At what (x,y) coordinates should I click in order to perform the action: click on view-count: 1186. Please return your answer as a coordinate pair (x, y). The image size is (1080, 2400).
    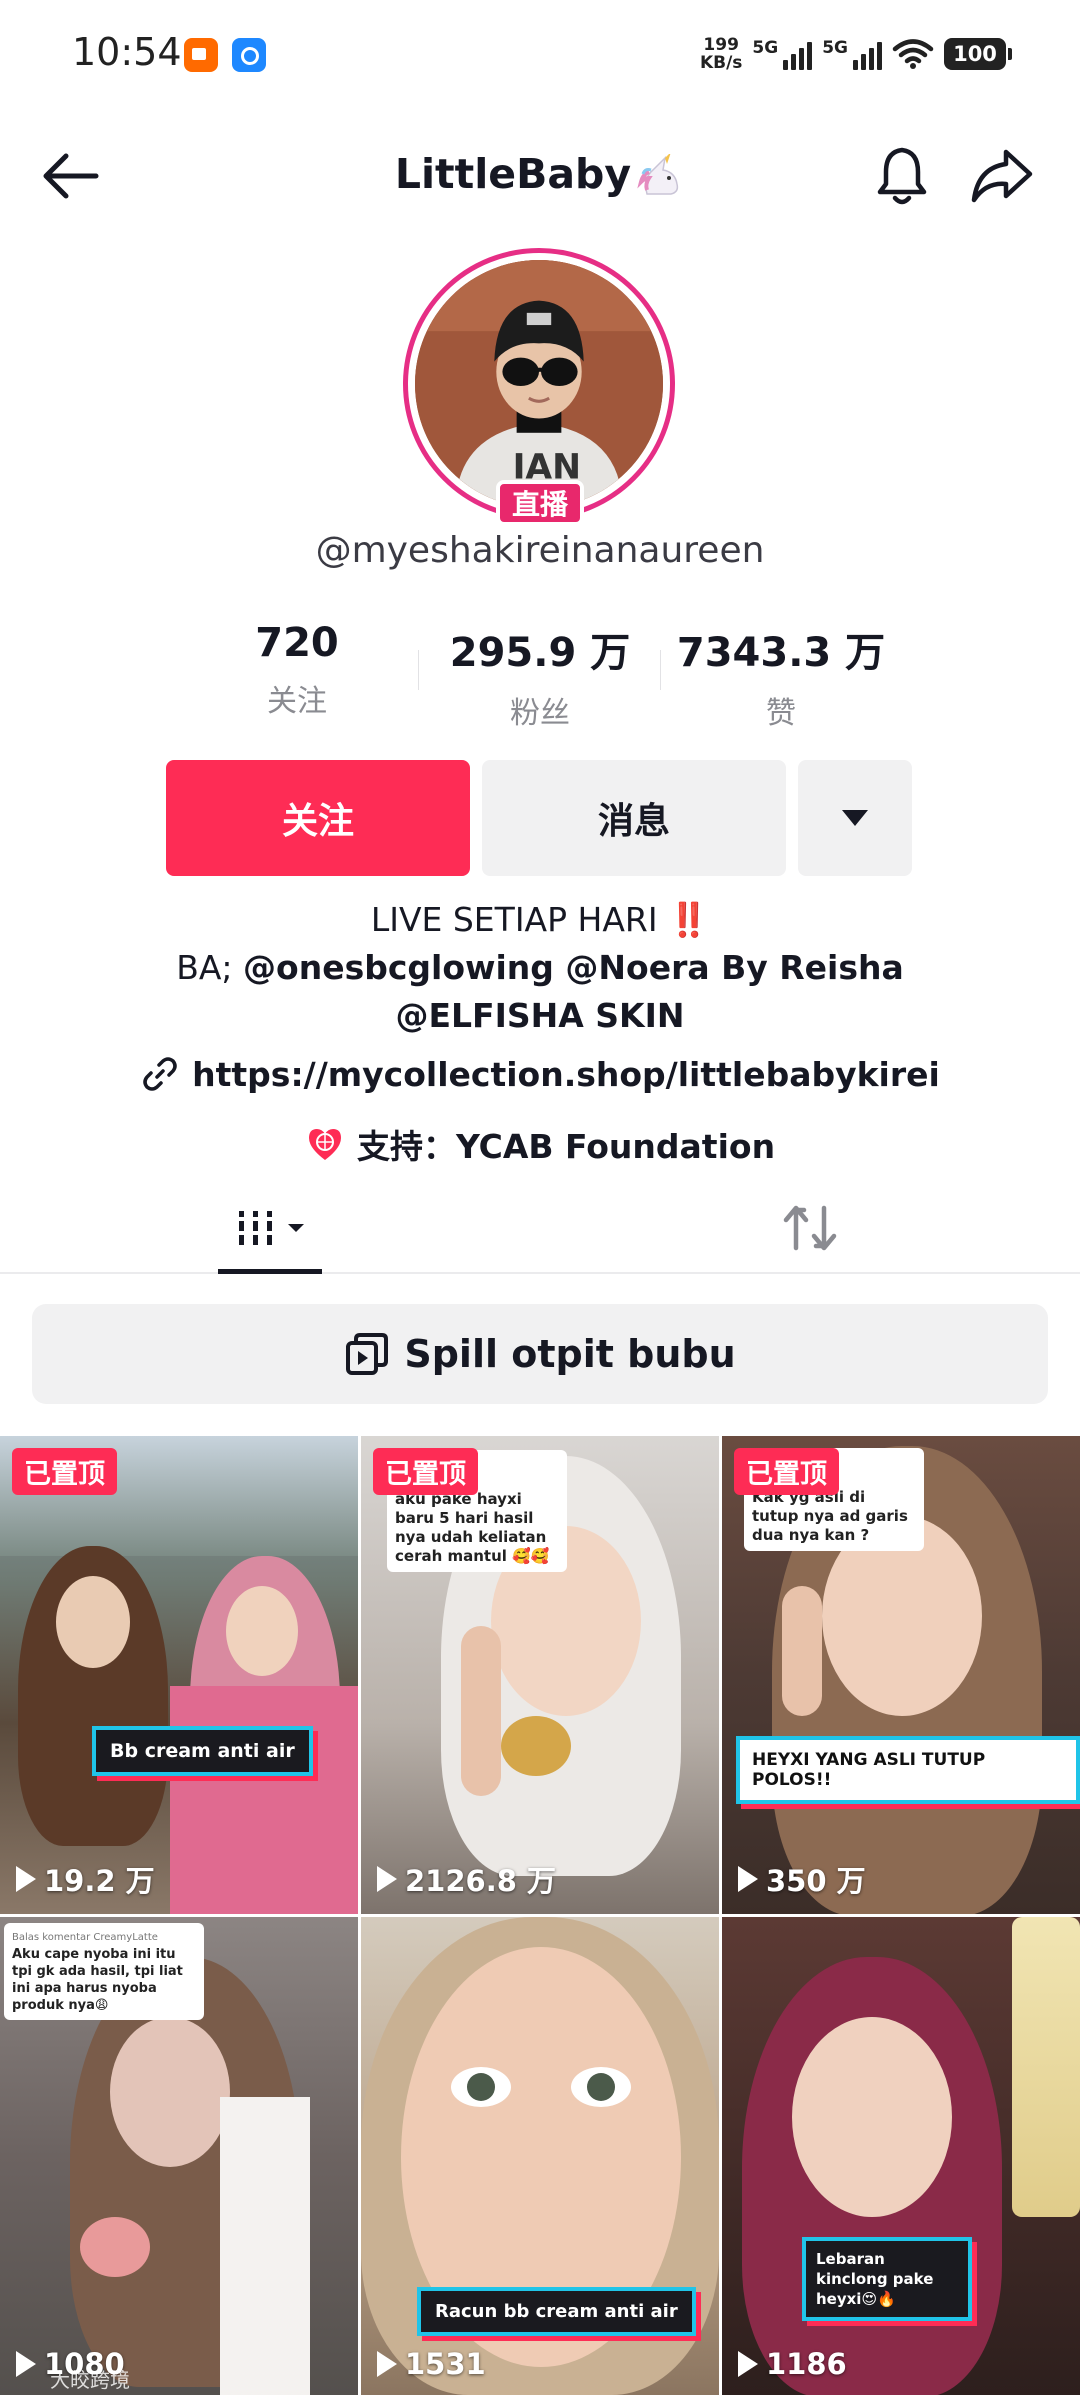
    Looking at the image, I should click on (792, 2364).